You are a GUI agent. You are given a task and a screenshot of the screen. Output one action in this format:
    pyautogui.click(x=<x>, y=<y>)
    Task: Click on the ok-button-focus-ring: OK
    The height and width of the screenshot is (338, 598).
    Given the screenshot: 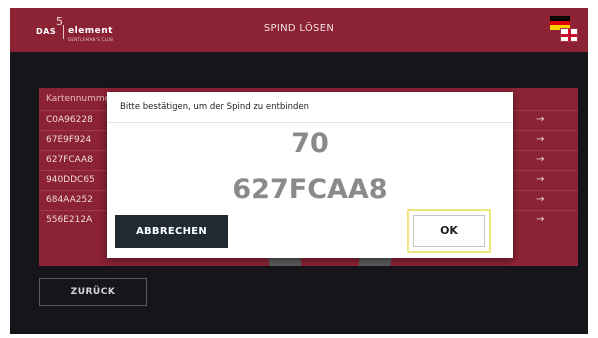 What is the action you would take?
    pyautogui.click(x=449, y=231)
    